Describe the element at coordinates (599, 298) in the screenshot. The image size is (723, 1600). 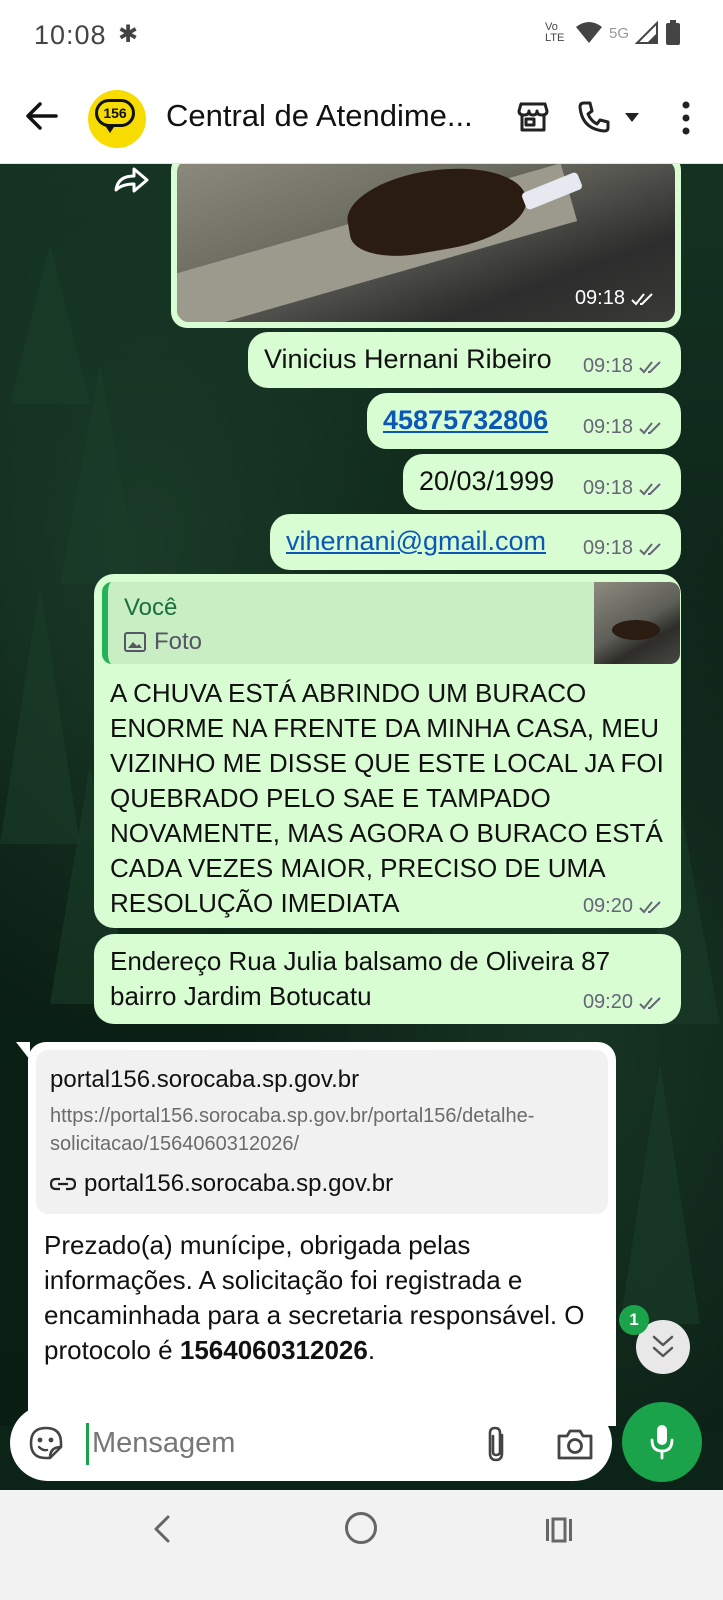
I see `photo-time: 09:18` at that location.